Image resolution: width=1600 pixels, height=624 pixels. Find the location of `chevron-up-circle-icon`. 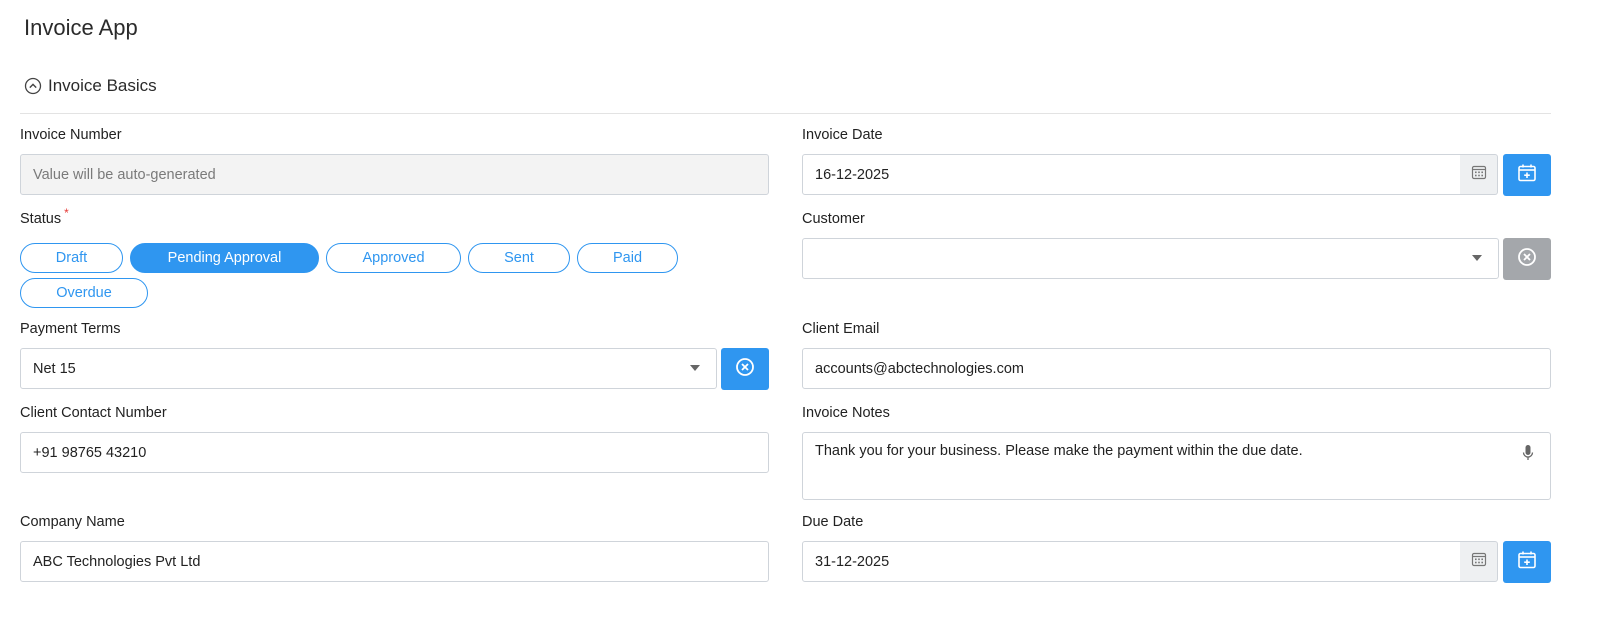

chevron-up-circle-icon is located at coordinates (33, 86).